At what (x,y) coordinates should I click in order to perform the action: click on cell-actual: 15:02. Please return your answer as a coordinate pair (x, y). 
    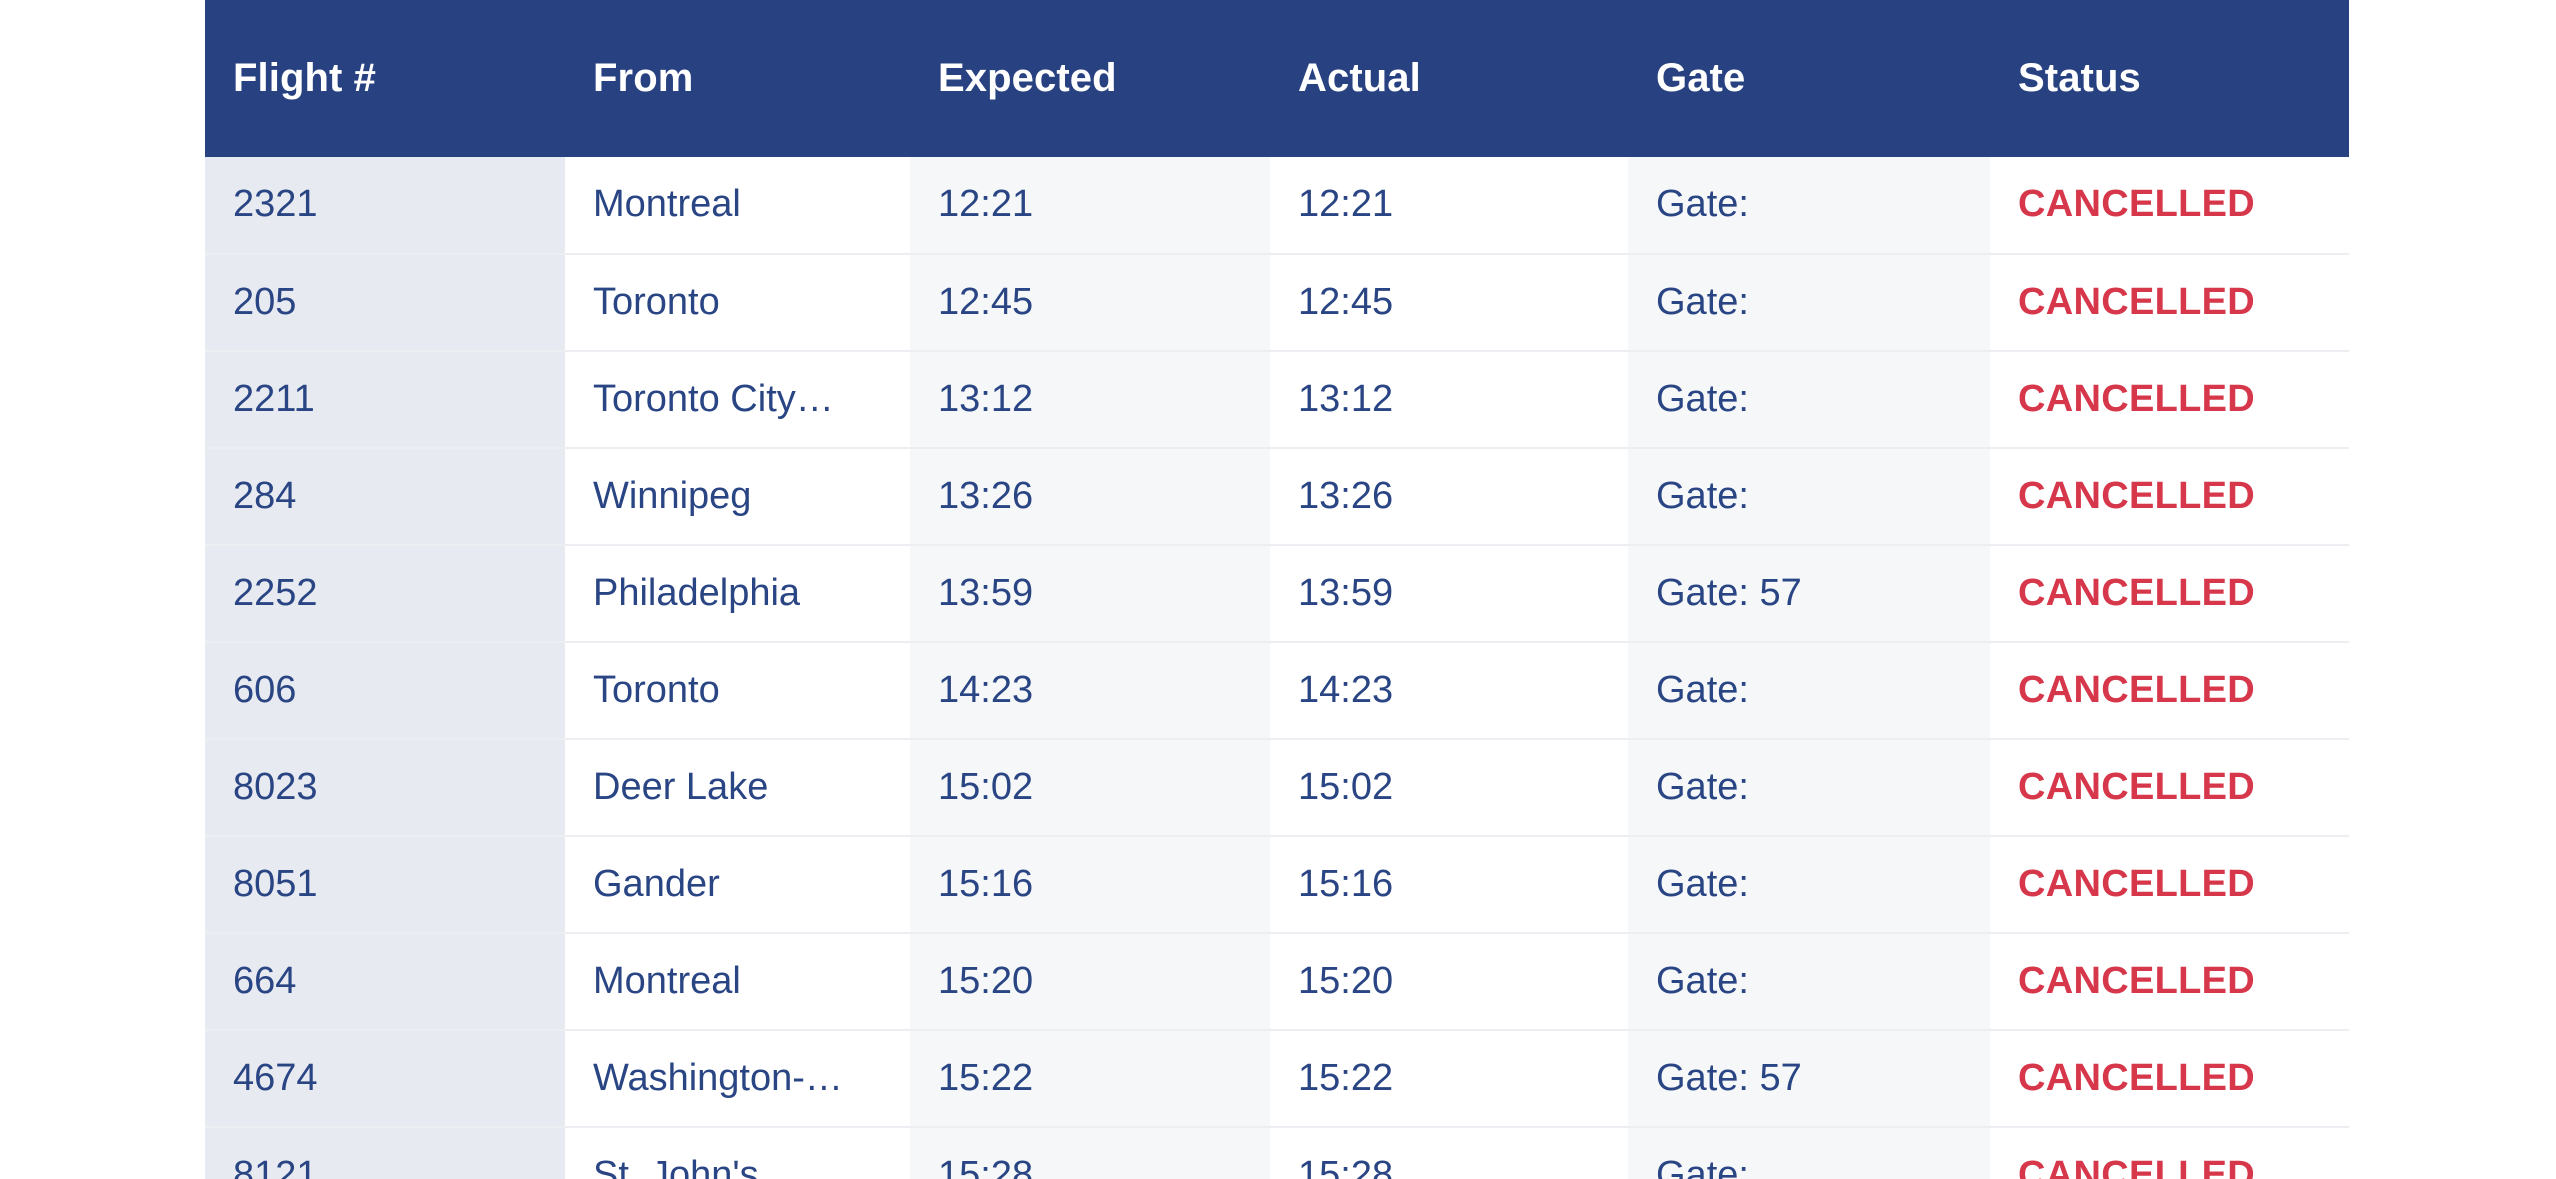
    Looking at the image, I should click on (1449, 788).